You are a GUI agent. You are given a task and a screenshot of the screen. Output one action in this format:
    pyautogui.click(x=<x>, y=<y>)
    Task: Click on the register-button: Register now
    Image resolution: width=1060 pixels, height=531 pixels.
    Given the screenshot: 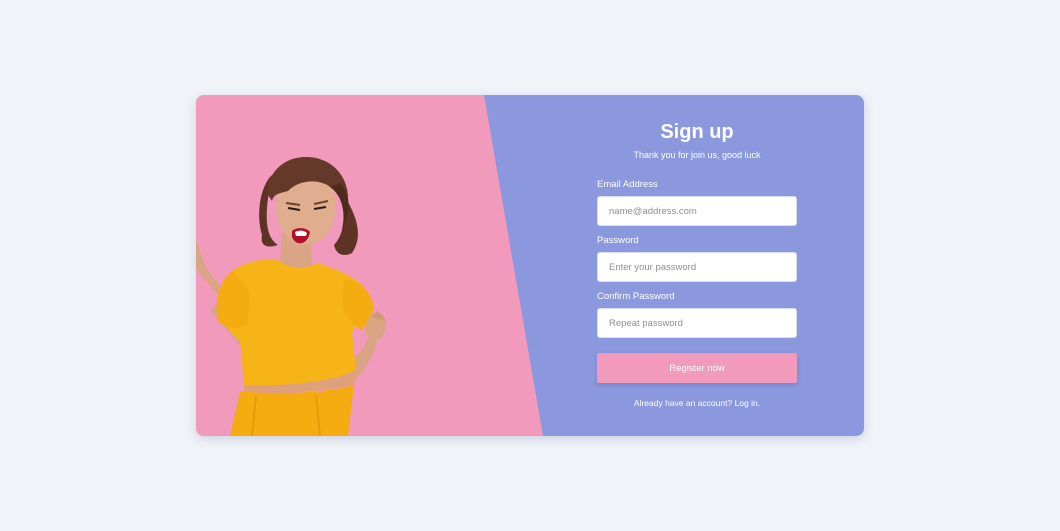 What is the action you would take?
    pyautogui.click(x=697, y=368)
    